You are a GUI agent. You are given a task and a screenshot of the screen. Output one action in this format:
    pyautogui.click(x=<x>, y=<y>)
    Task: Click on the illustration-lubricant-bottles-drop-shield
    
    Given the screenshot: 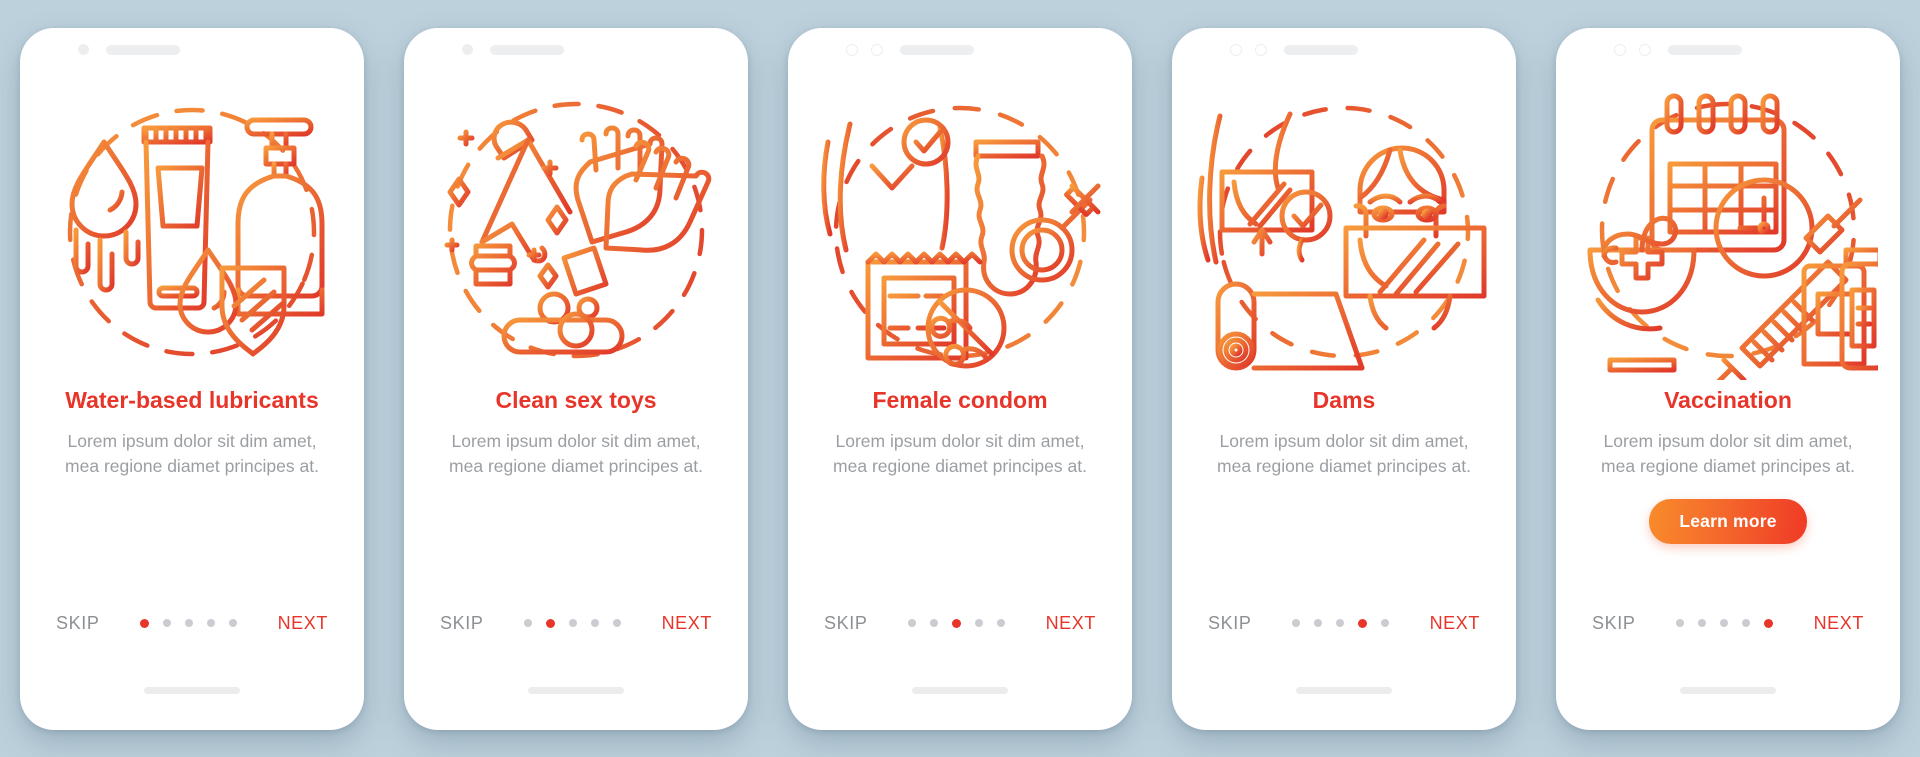 What is the action you would take?
    pyautogui.click(x=192, y=230)
    